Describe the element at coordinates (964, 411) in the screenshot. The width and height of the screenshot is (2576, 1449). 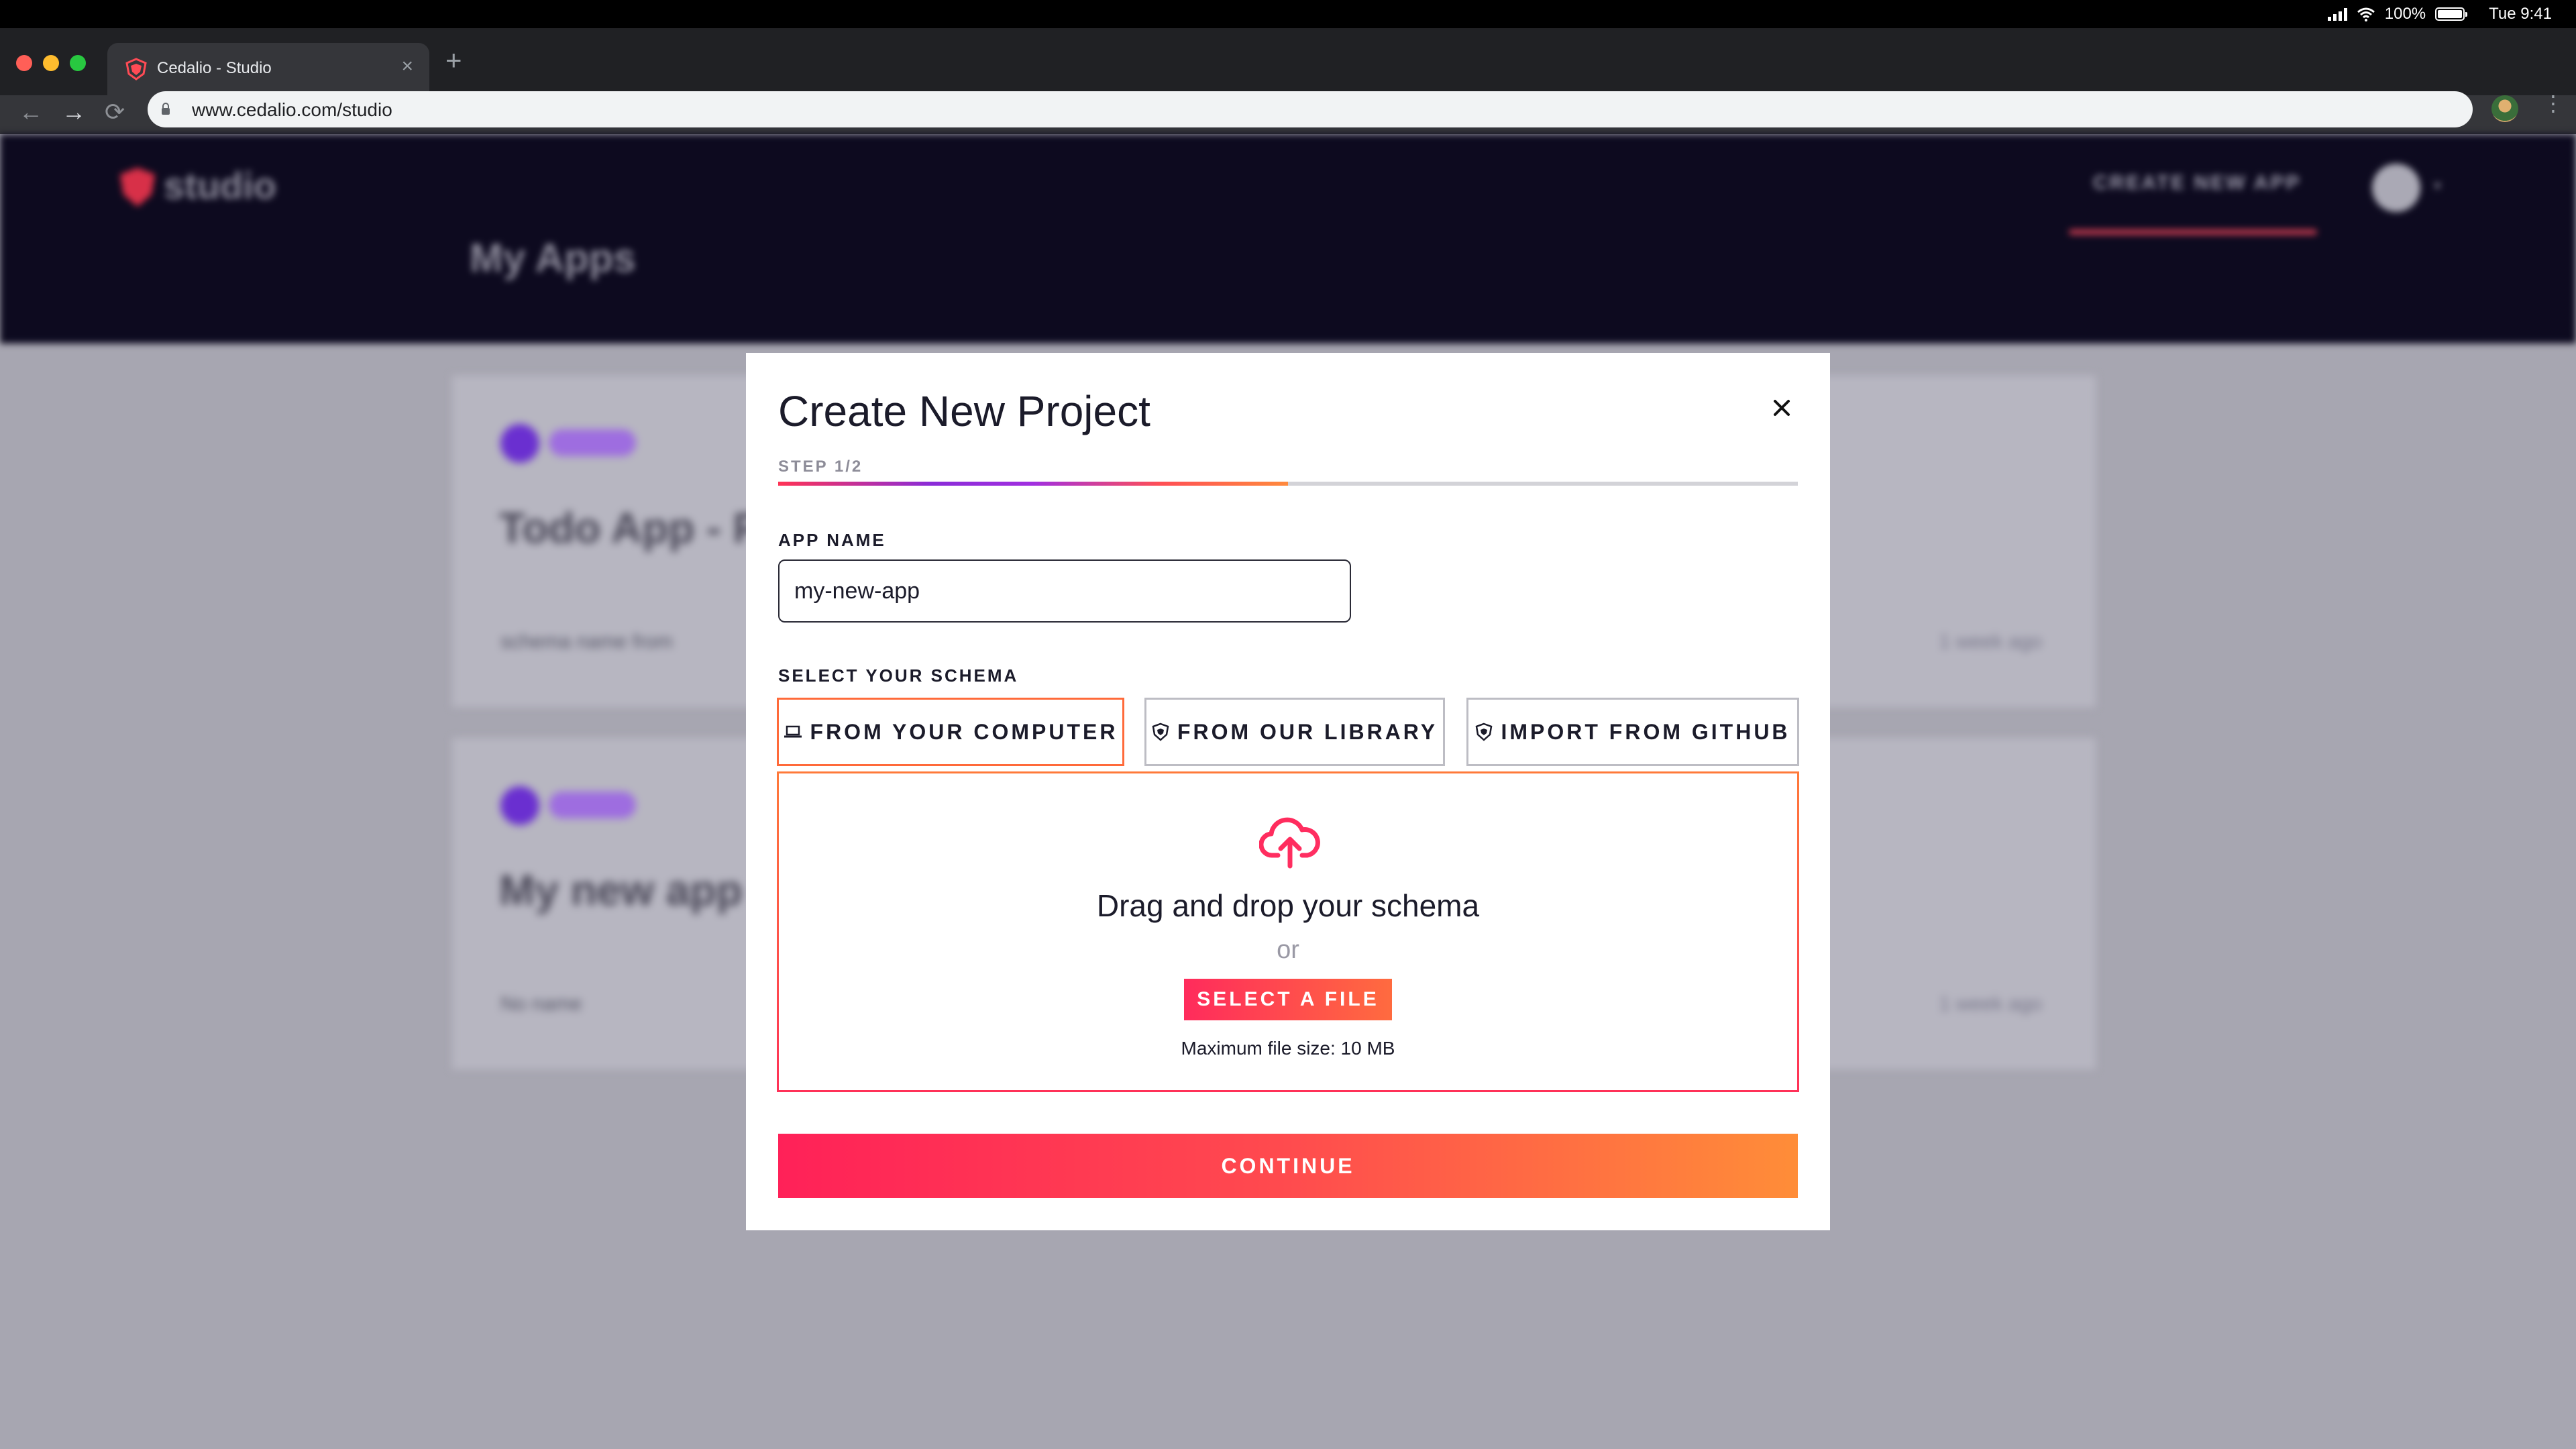
I see `modal-title: Create New Project` at that location.